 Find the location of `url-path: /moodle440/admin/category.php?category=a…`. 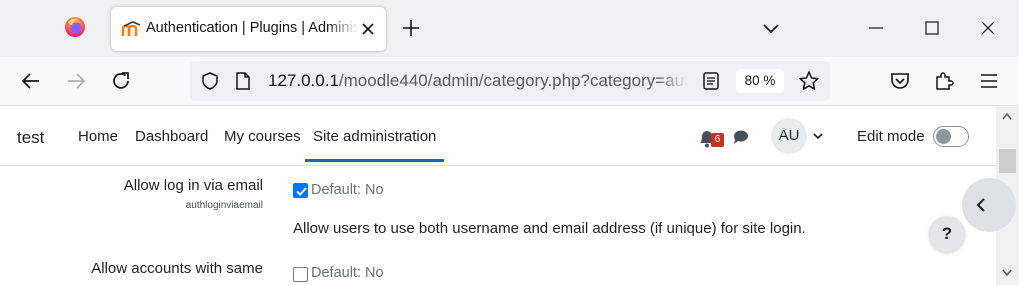

url-path: /moodle440/admin/category.php?category=a… is located at coordinates (513, 80).